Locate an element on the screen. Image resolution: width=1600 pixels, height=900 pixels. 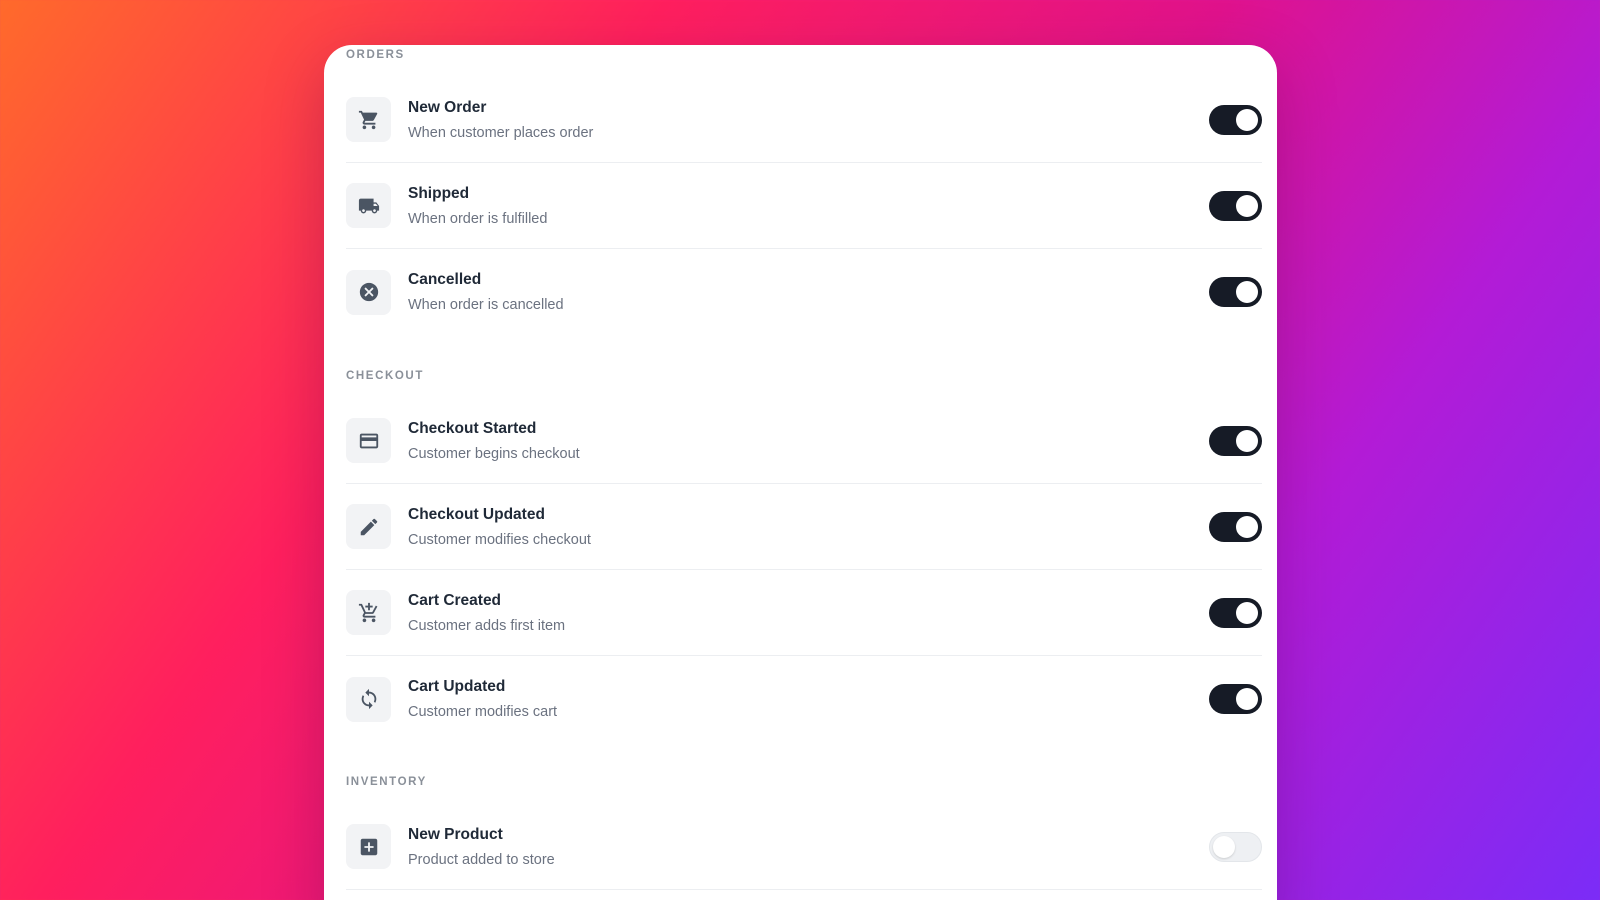
setting-description: When order is cancelled is located at coordinates (486, 305).